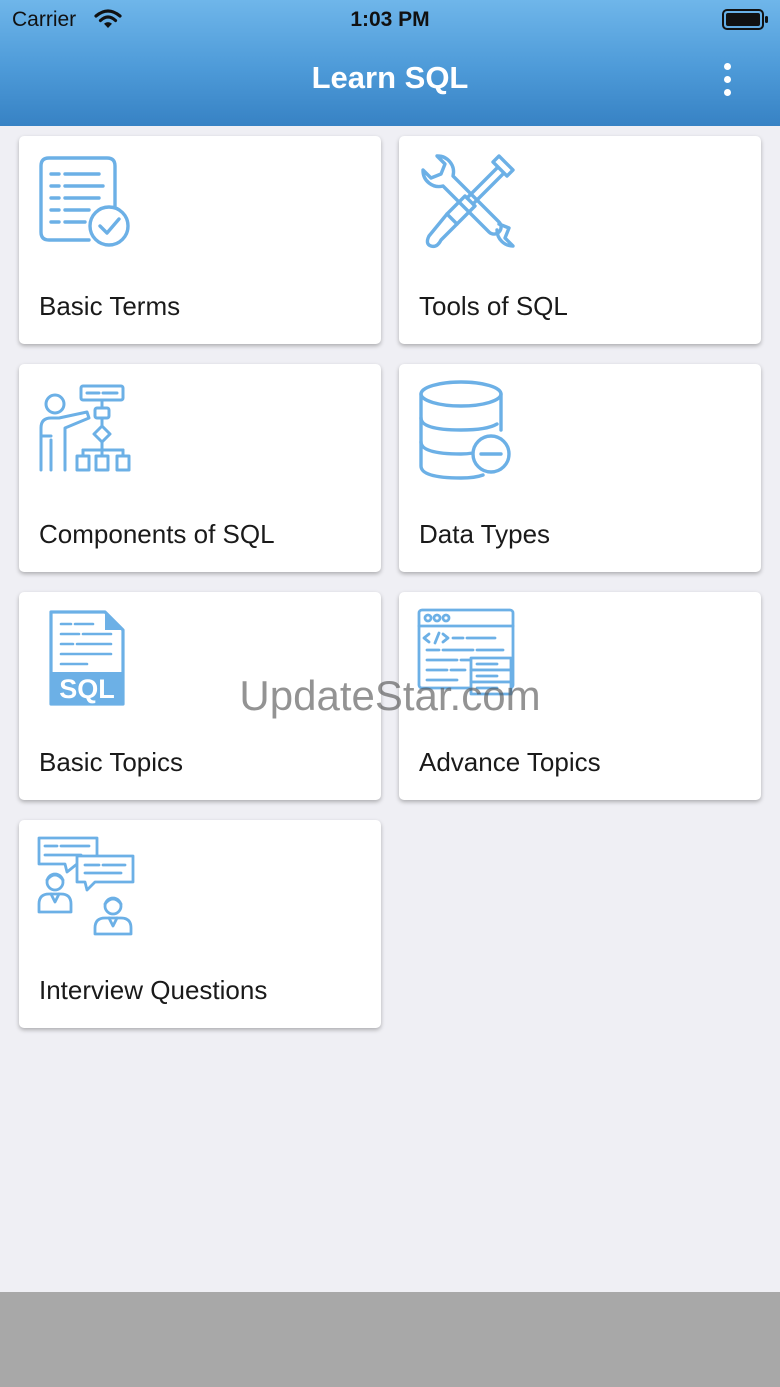  What do you see at coordinates (580, 468) in the screenshot?
I see `topic-card-data-types: Data Types` at bounding box center [580, 468].